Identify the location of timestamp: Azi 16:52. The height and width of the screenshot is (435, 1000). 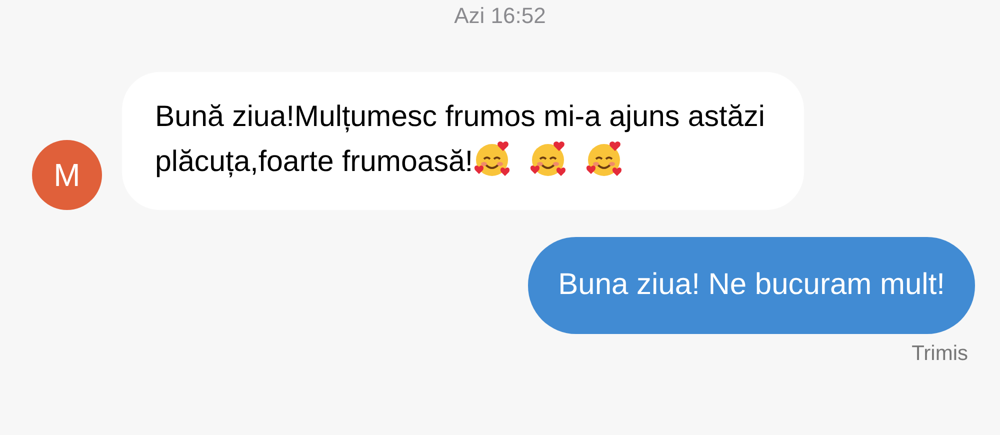
(500, 16).